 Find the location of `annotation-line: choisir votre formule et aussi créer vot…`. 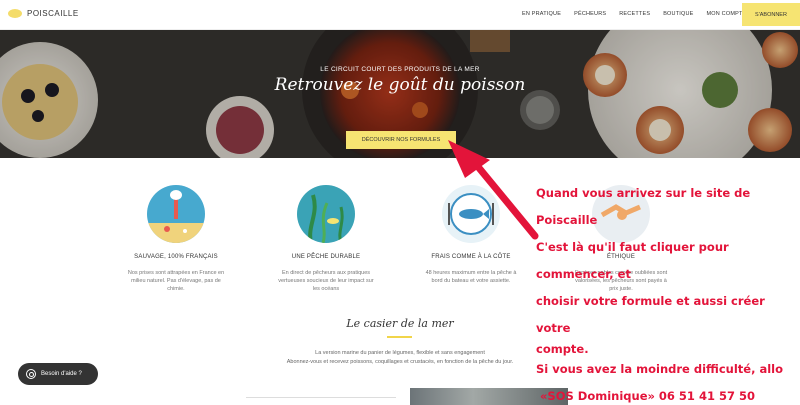

annotation-line: choisir votre formule et aussi créer vot… is located at coordinates (650, 314).